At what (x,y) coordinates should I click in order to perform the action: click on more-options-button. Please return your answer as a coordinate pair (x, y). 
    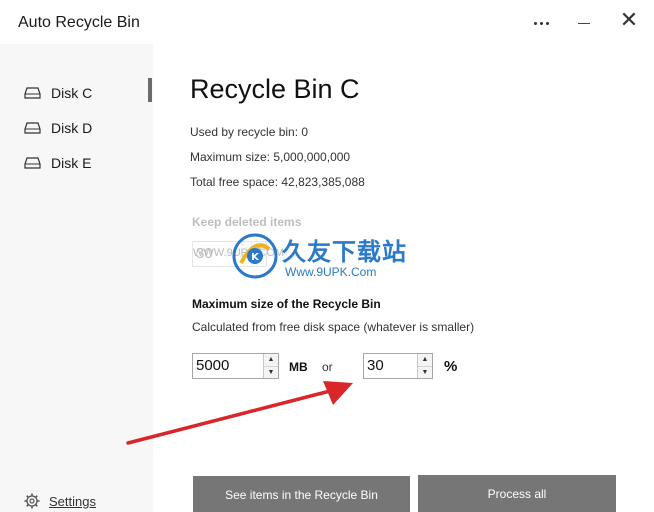
    Looking at the image, I should click on (541, 23).